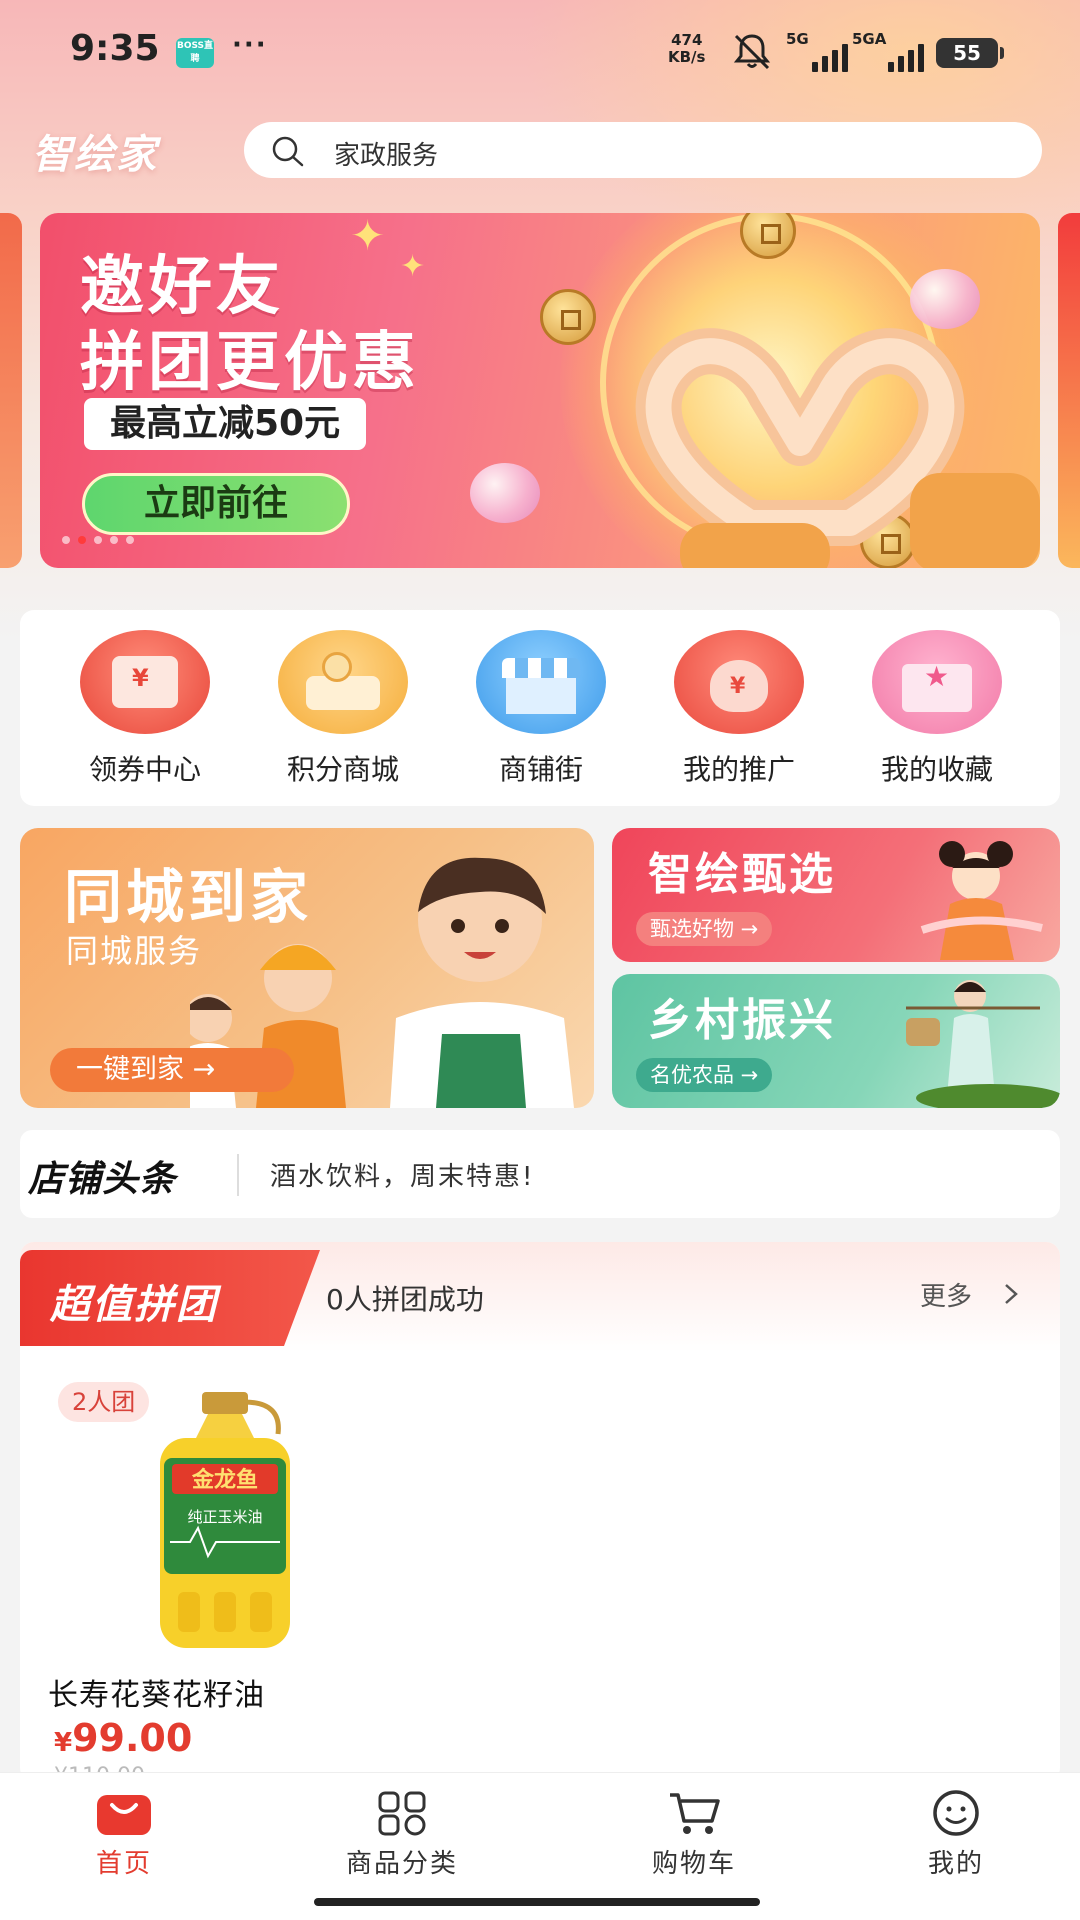  Describe the element at coordinates (704, 1075) in the screenshot. I see `promo-rural-button: 名优农品 →` at that location.